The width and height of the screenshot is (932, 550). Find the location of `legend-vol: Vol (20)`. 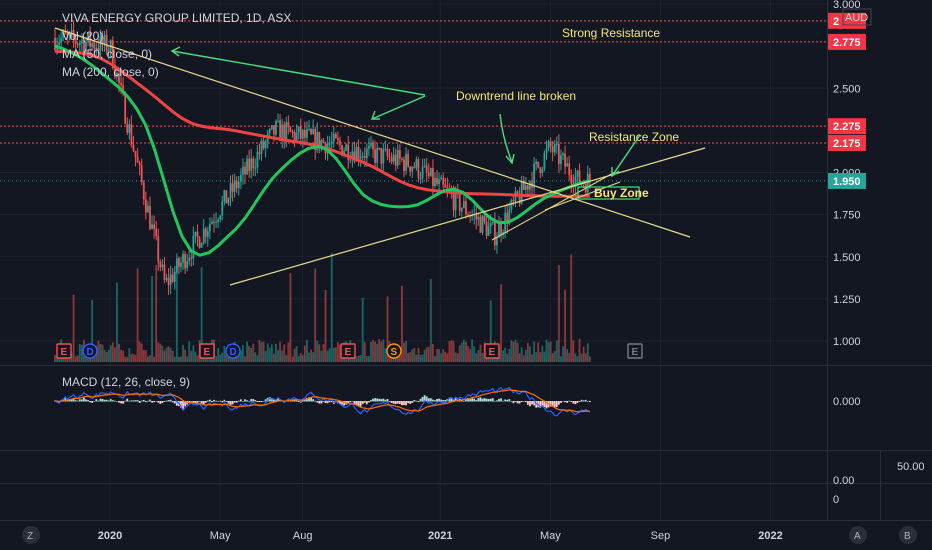

legend-vol: Vol (20) is located at coordinates (82, 36).